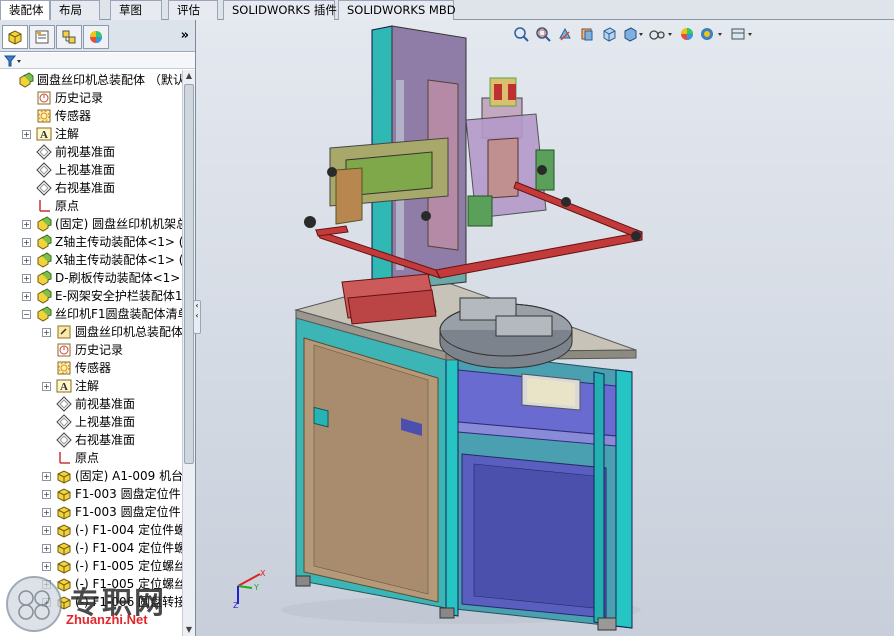 This screenshot has width=894, height=636. I want to click on assembly-link-icon, so click(64, 332).